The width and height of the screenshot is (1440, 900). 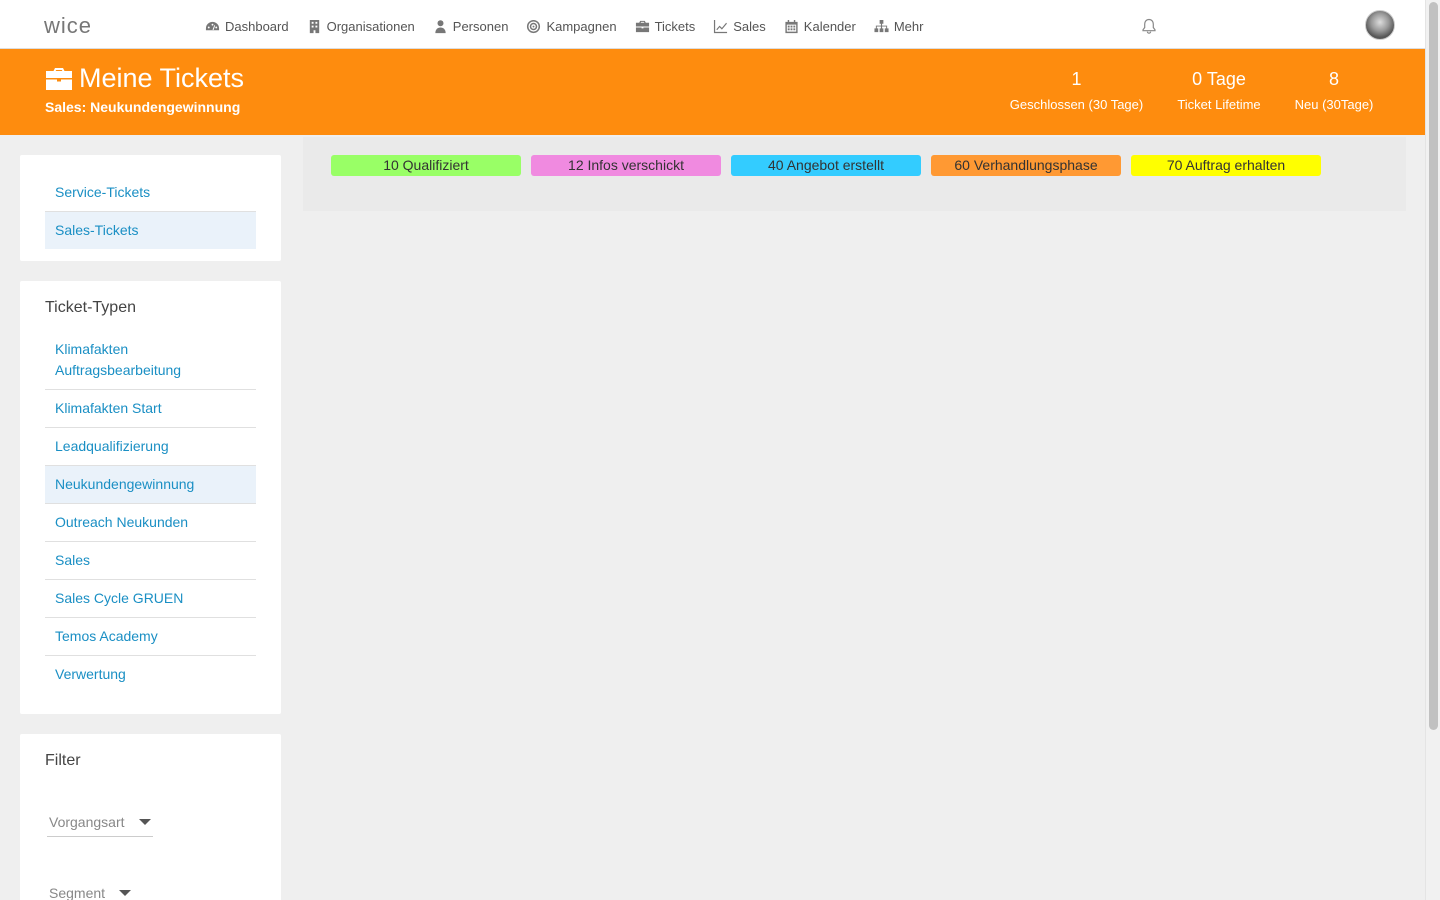 What do you see at coordinates (721, 26) in the screenshot?
I see `chart-line-icon` at bounding box center [721, 26].